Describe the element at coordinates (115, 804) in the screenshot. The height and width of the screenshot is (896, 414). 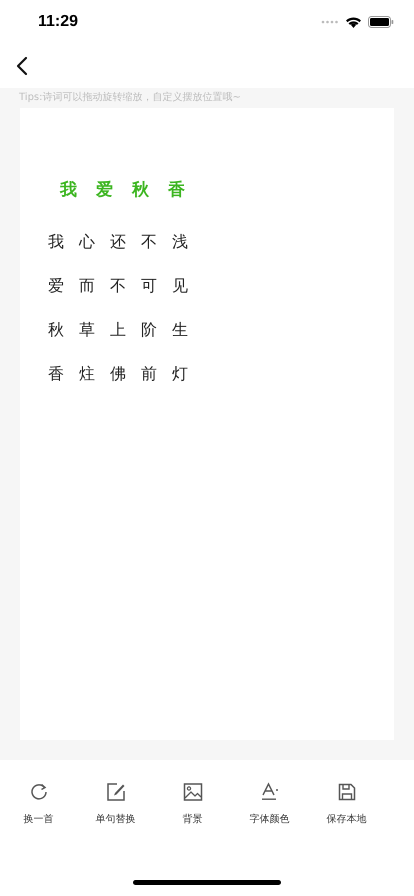
I see `toolbar-button: 单句替换` at that location.